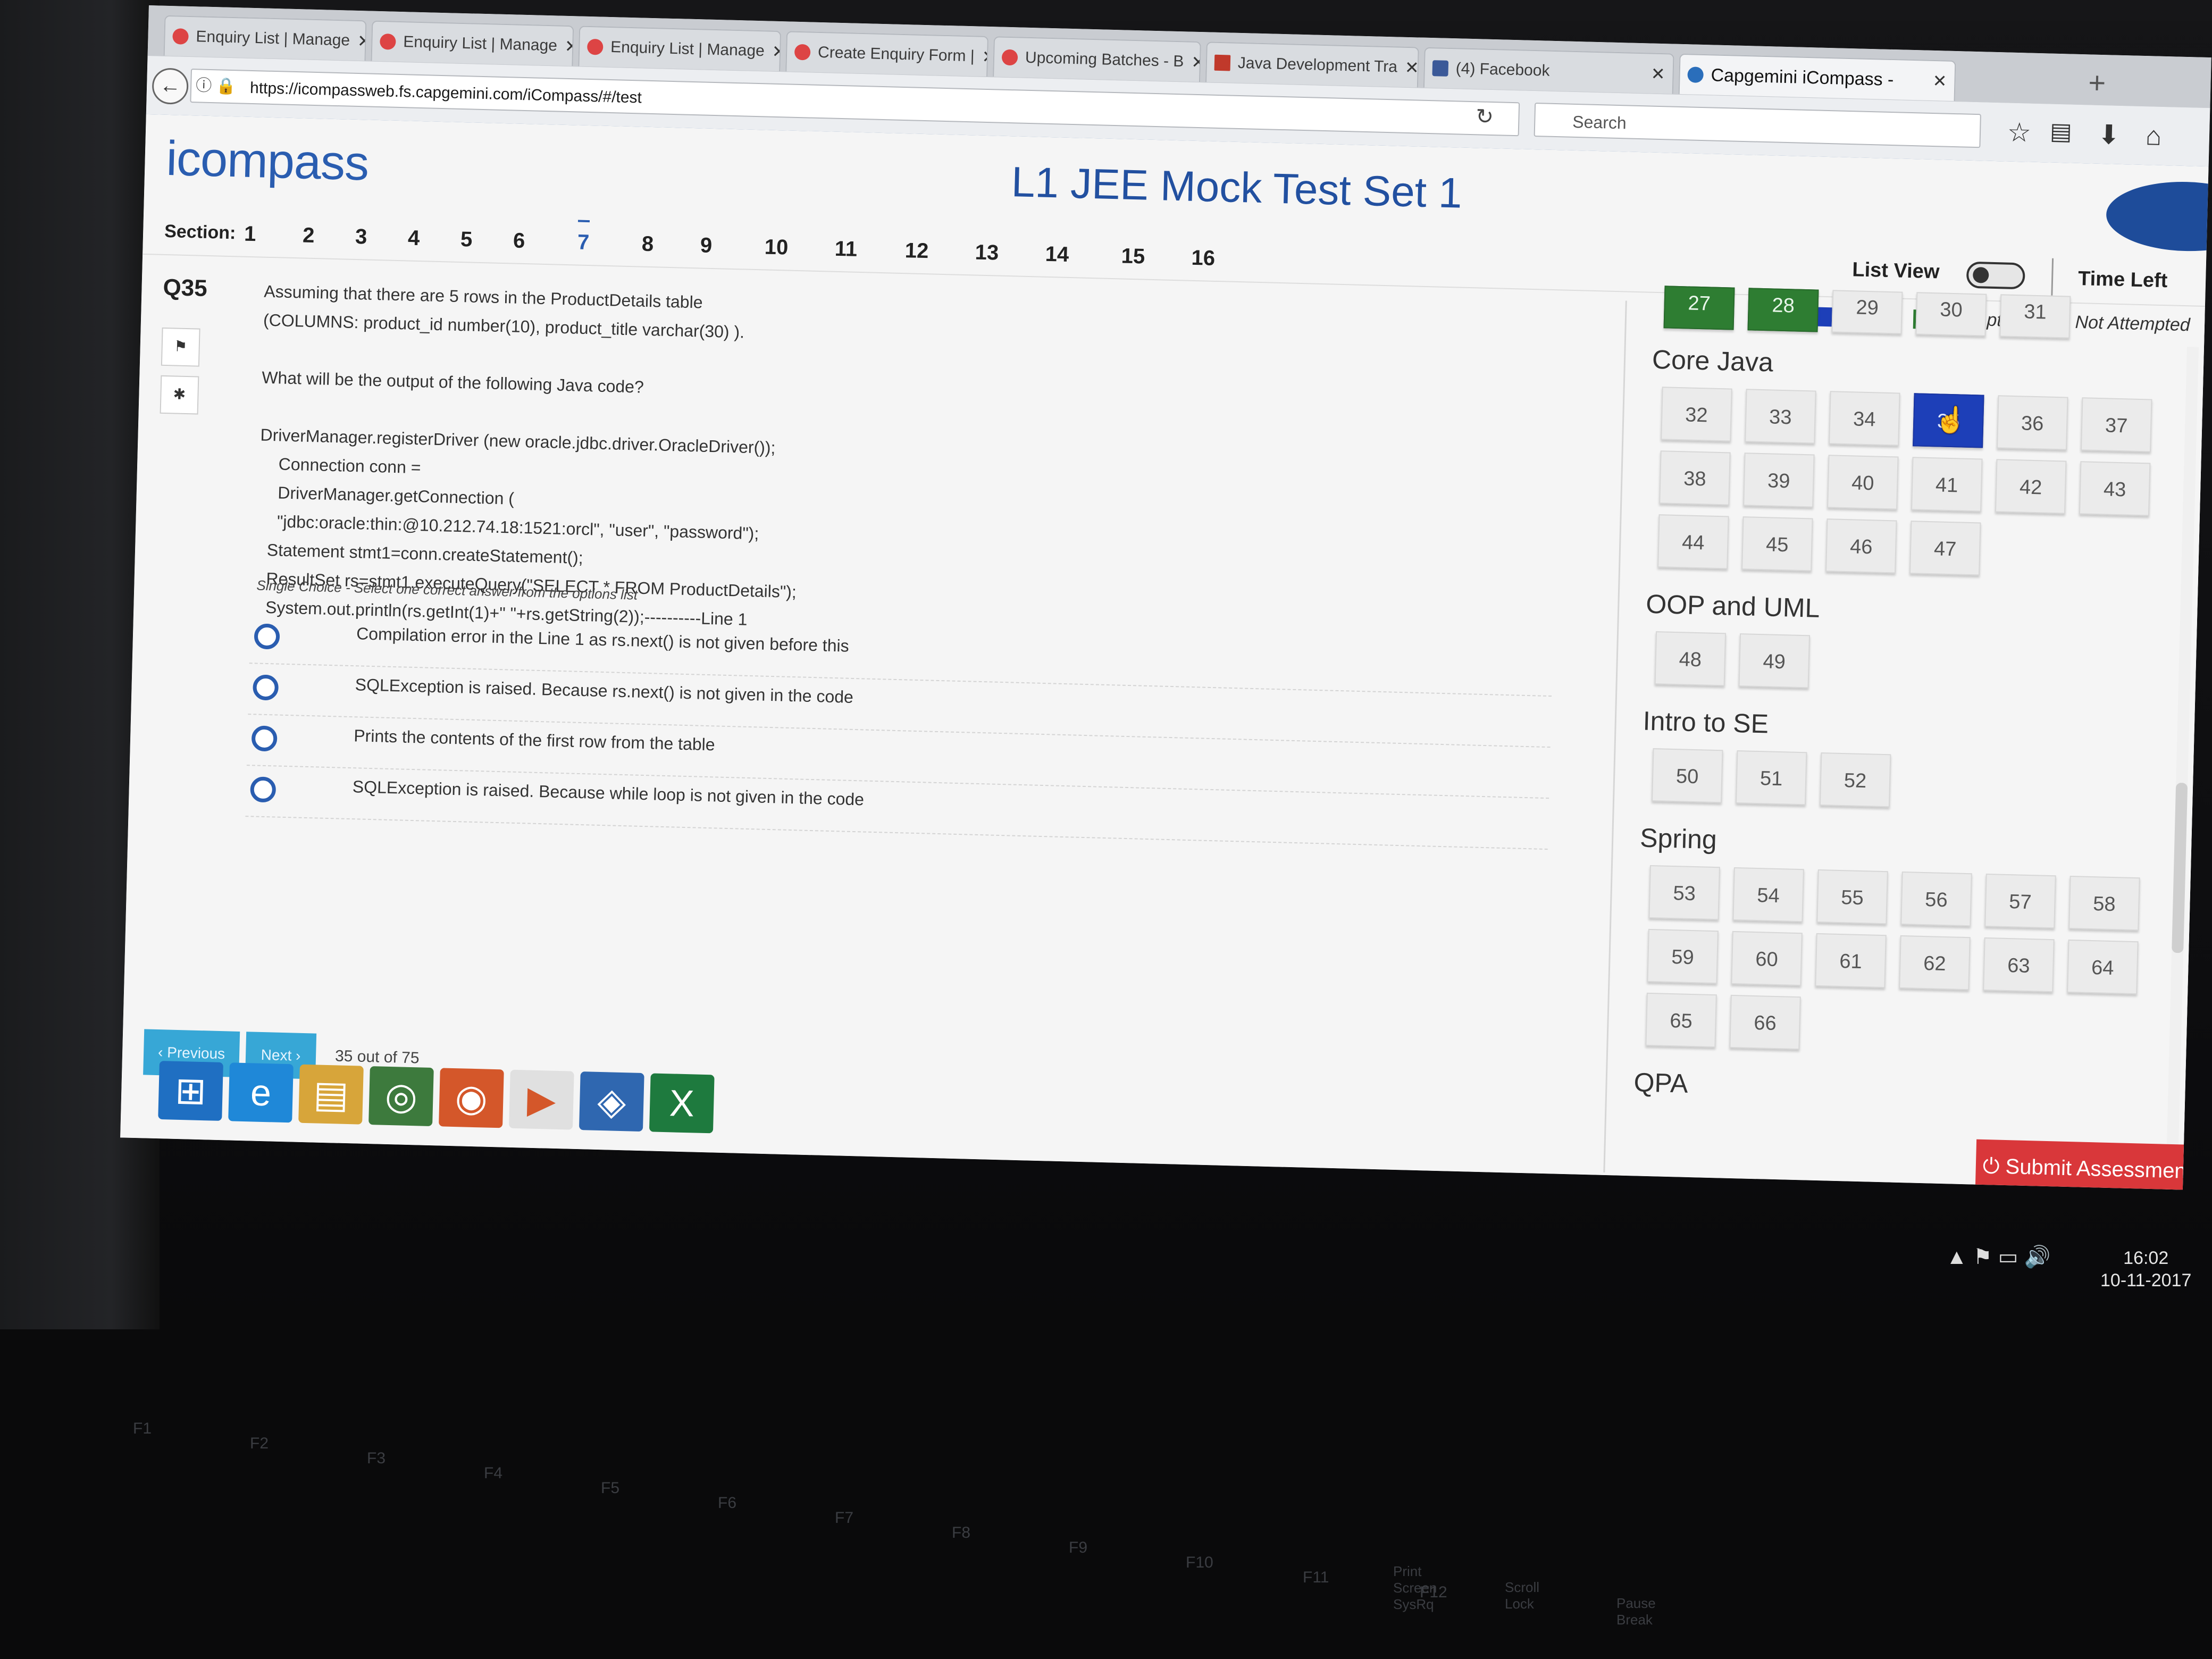  What do you see at coordinates (541, 1099) in the screenshot?
I see `media-player-icon: ▶` at bounding box center [541, 1099].